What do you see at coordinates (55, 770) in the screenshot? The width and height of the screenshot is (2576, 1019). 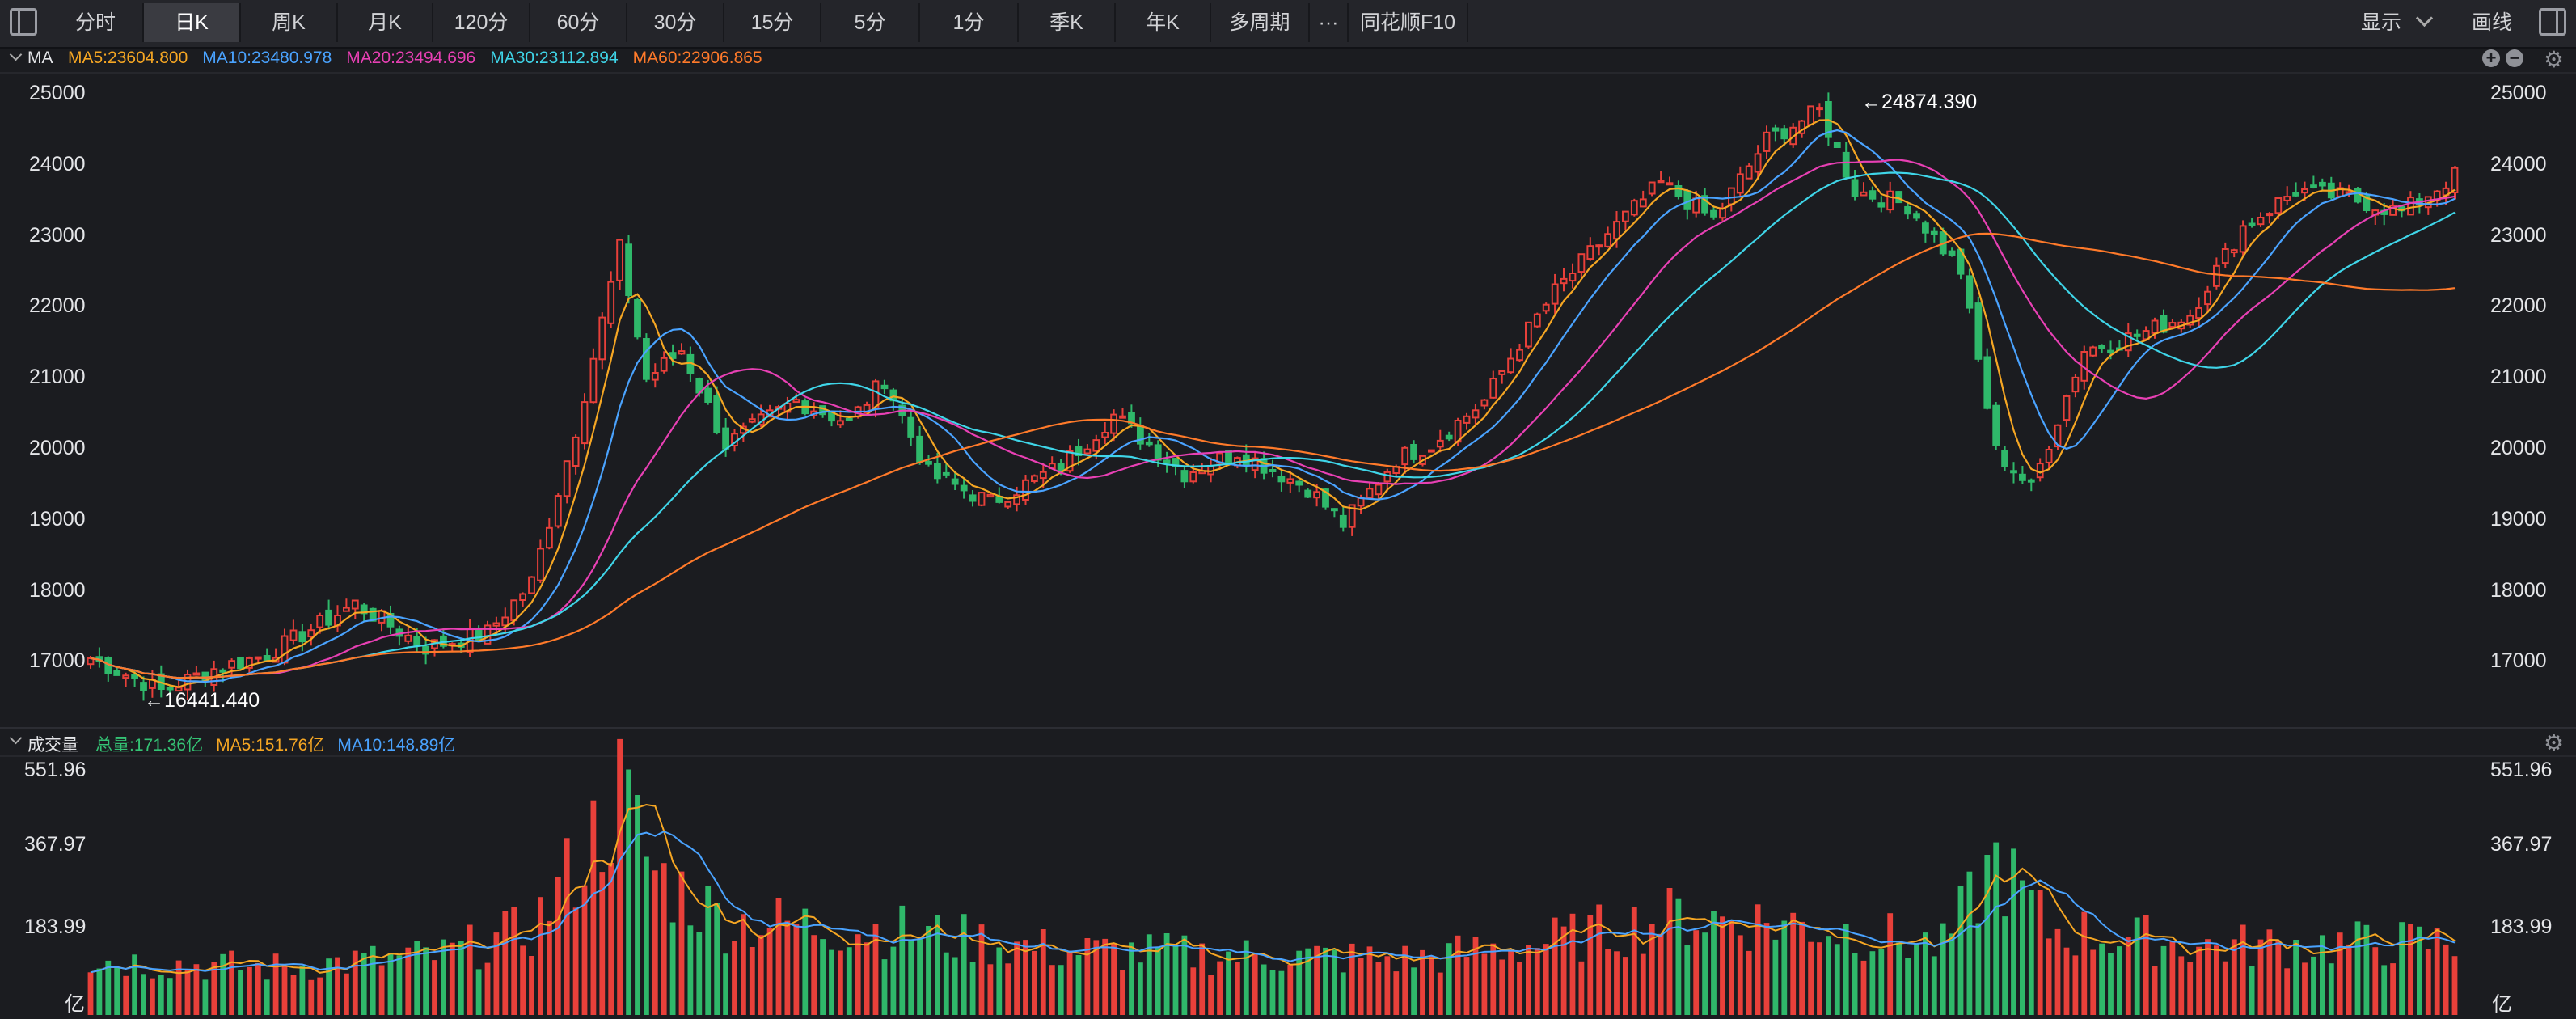 I see `volume-tick-left: 551.96` at bounding box center [55, 770].